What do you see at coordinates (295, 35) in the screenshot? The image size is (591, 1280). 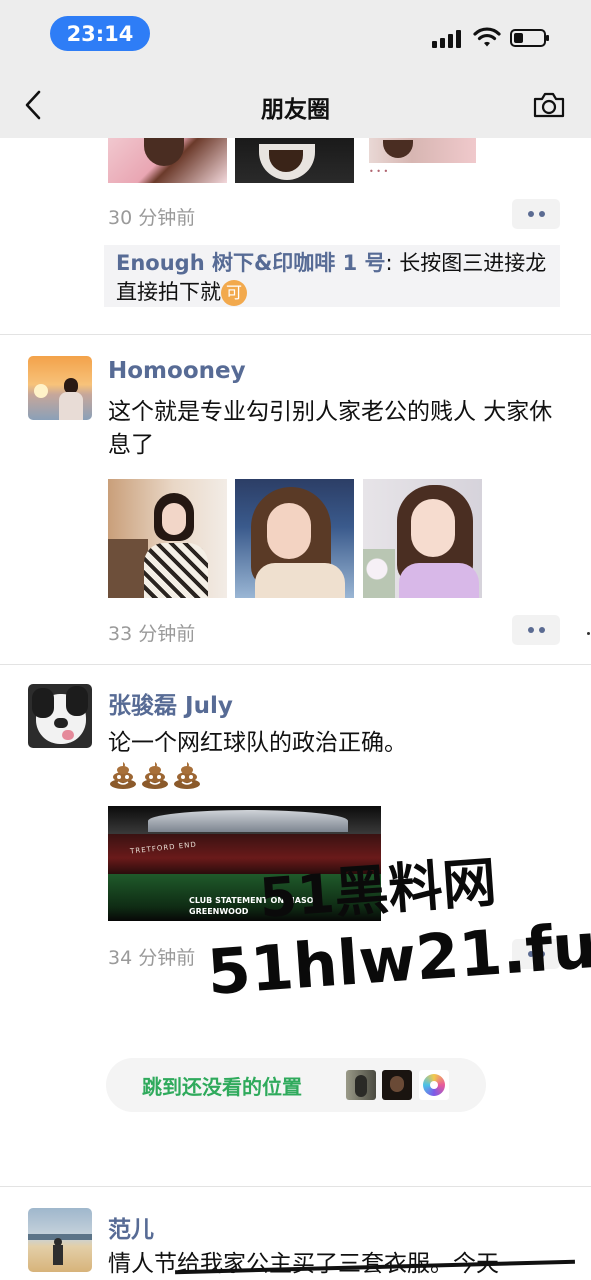 I see `status-bar: 23:14` at bounding box center [295, 35].